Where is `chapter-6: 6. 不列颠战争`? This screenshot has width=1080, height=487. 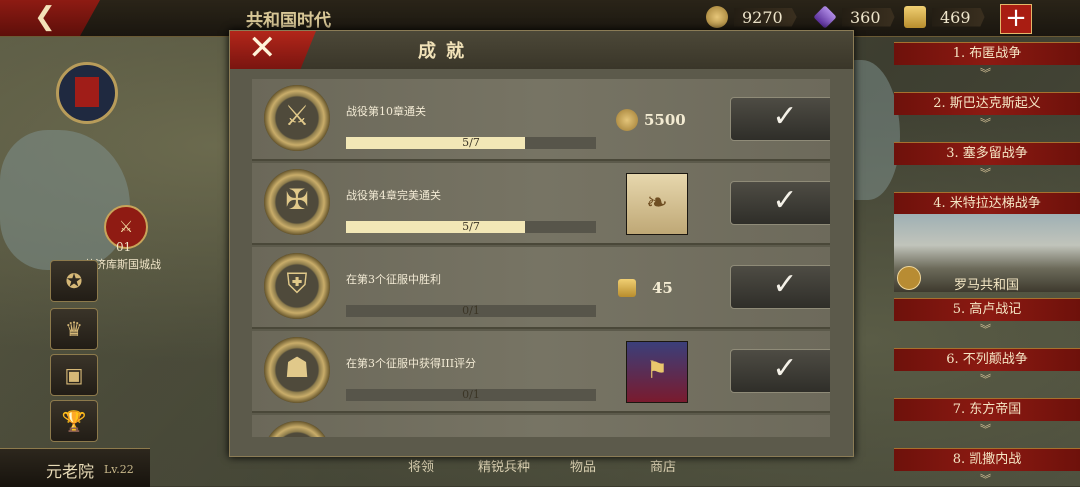
chapter-6: 6. 不列颠战争 is located at coordinates (987, 359).